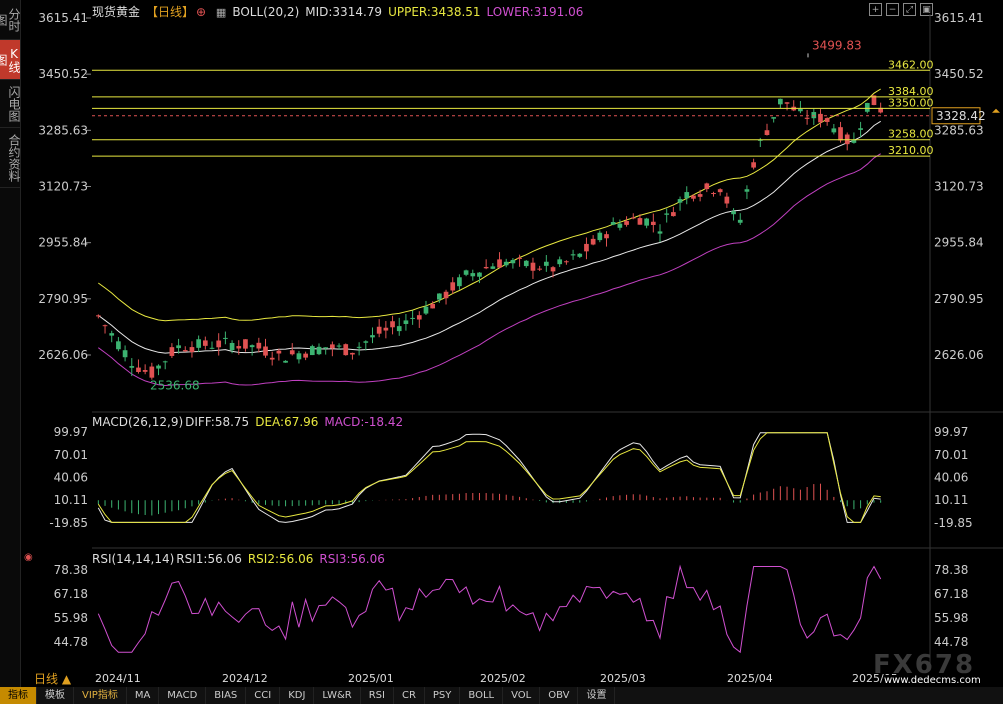  Describe the element at coordinates (138, 422) in the screenshot. I see `macd-label: MACD(26,12,9)` at that location.